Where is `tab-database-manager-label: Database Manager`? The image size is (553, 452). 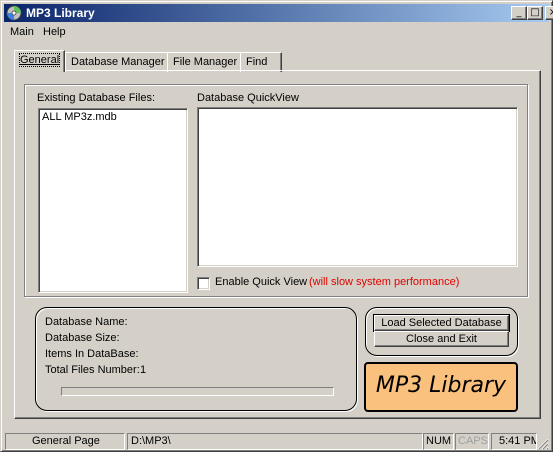
tab-database-manager-label: Database Manager is located at coordinates (118, 62).